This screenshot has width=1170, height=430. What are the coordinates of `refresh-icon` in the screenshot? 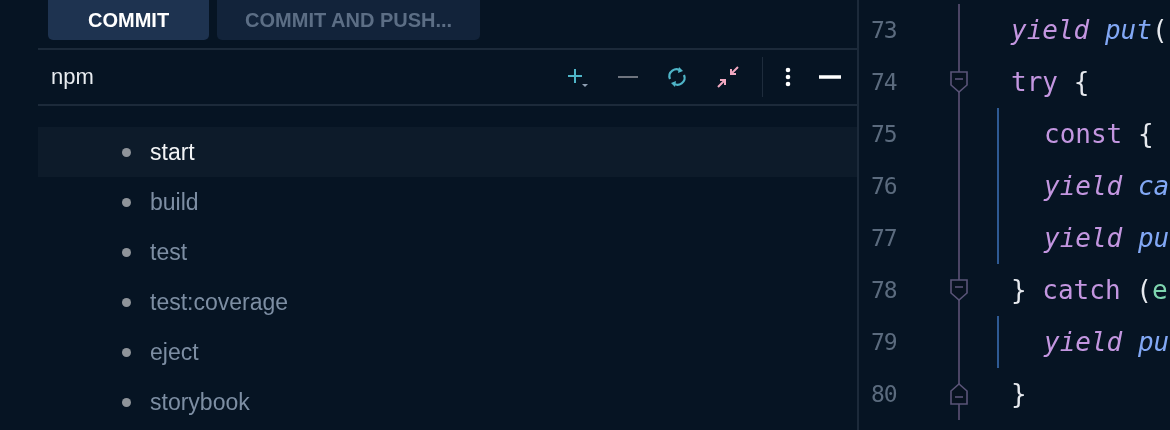 It's located at (677, 77).